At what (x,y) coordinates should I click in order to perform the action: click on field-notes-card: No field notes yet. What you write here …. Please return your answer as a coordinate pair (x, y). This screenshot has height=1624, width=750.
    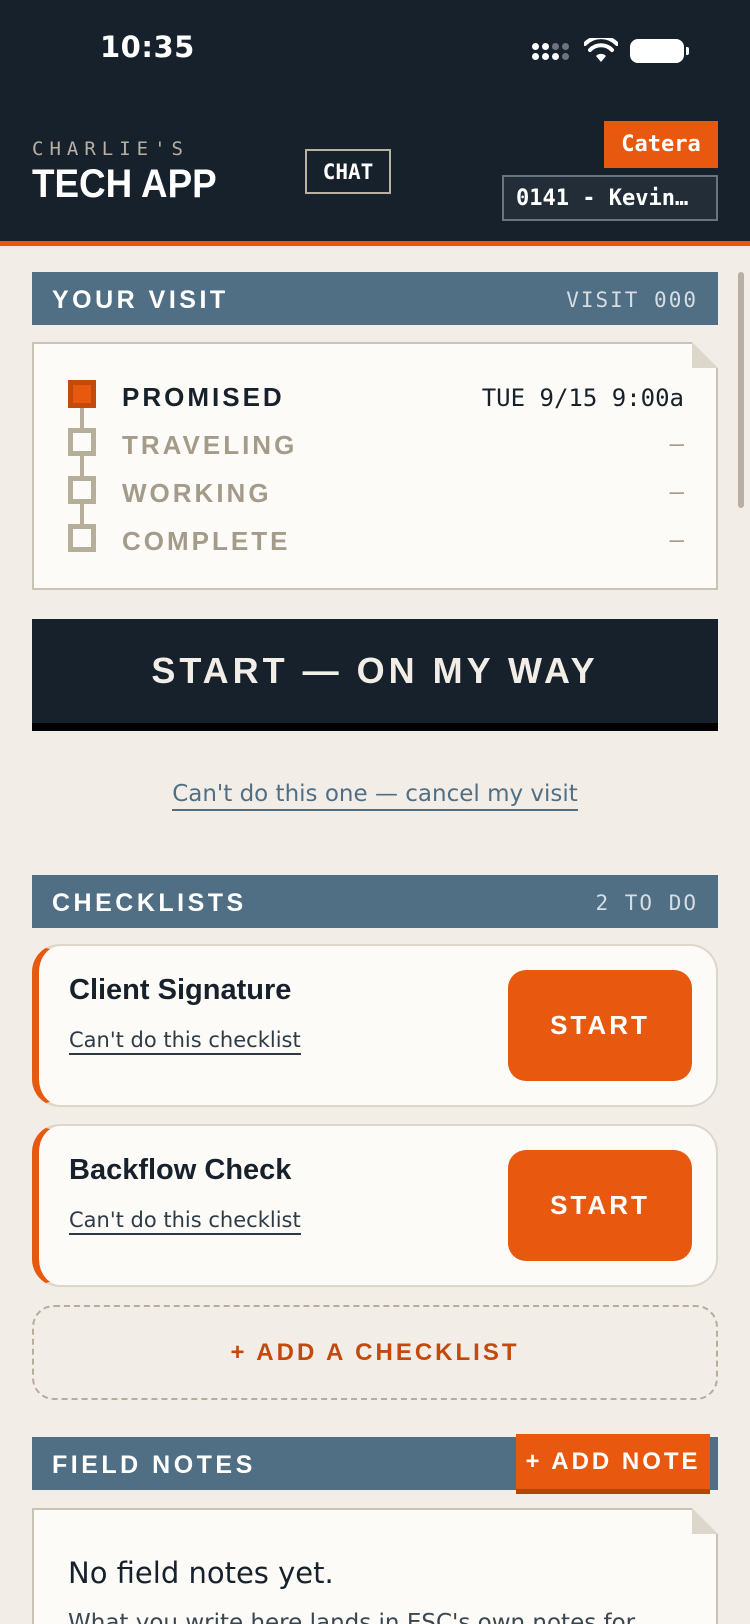
    Looking at the image, I should click on (375, 1566).